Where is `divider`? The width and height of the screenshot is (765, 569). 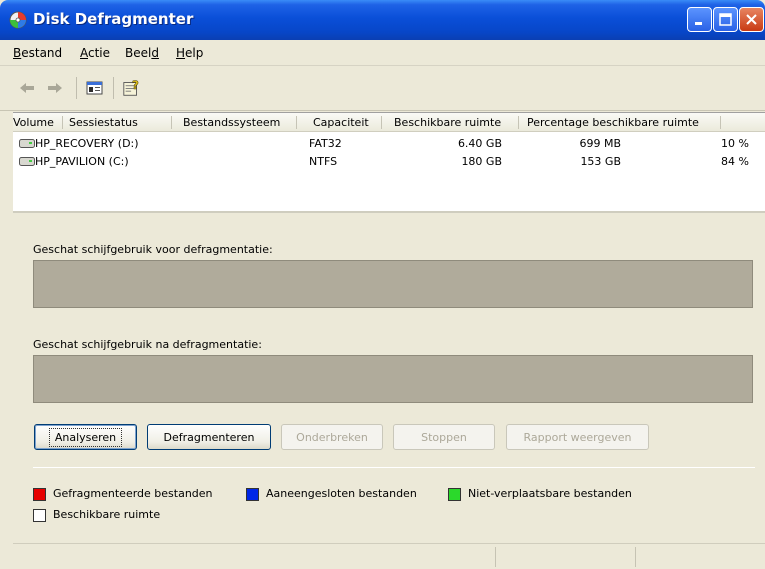
divider is located at coordinates (394, 467).